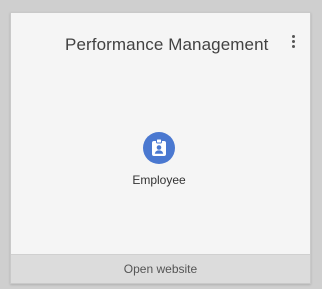 This screenshot has width=322, height=289. I want to click on card-title: Performance Management, so click(167, 44).